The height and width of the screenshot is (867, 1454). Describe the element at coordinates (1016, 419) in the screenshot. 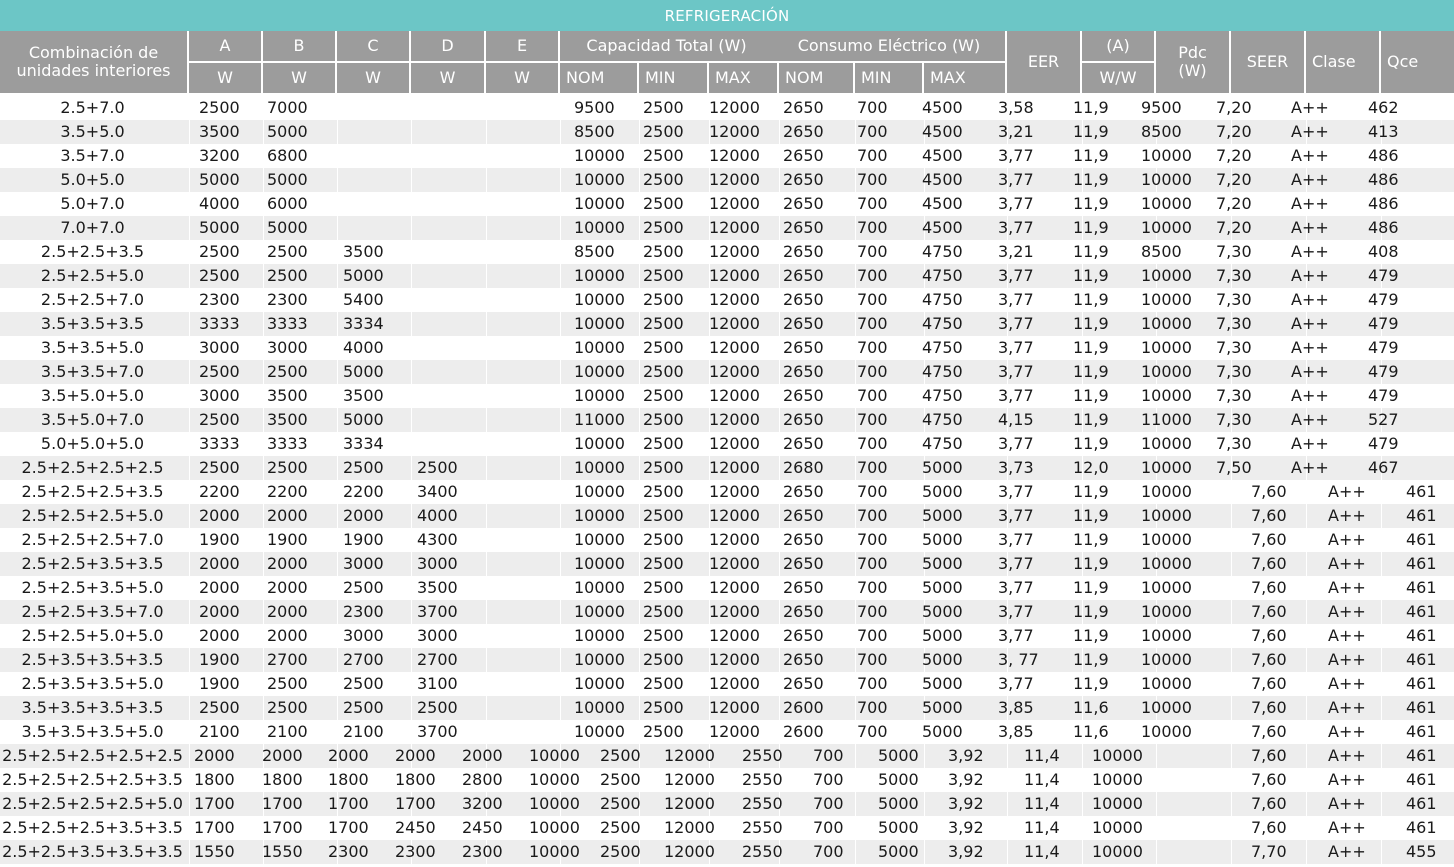

I see `value-cell: 4,15` at that location.